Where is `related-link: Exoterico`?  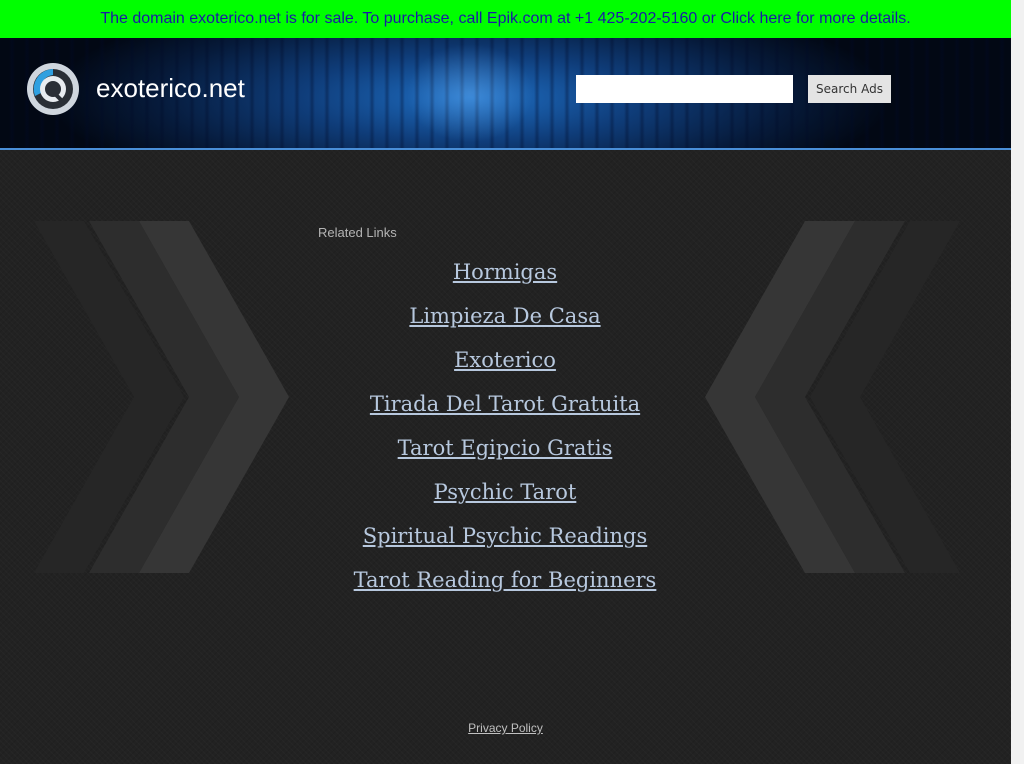 related-link: Exoterico is located at coordinates (505, 360).